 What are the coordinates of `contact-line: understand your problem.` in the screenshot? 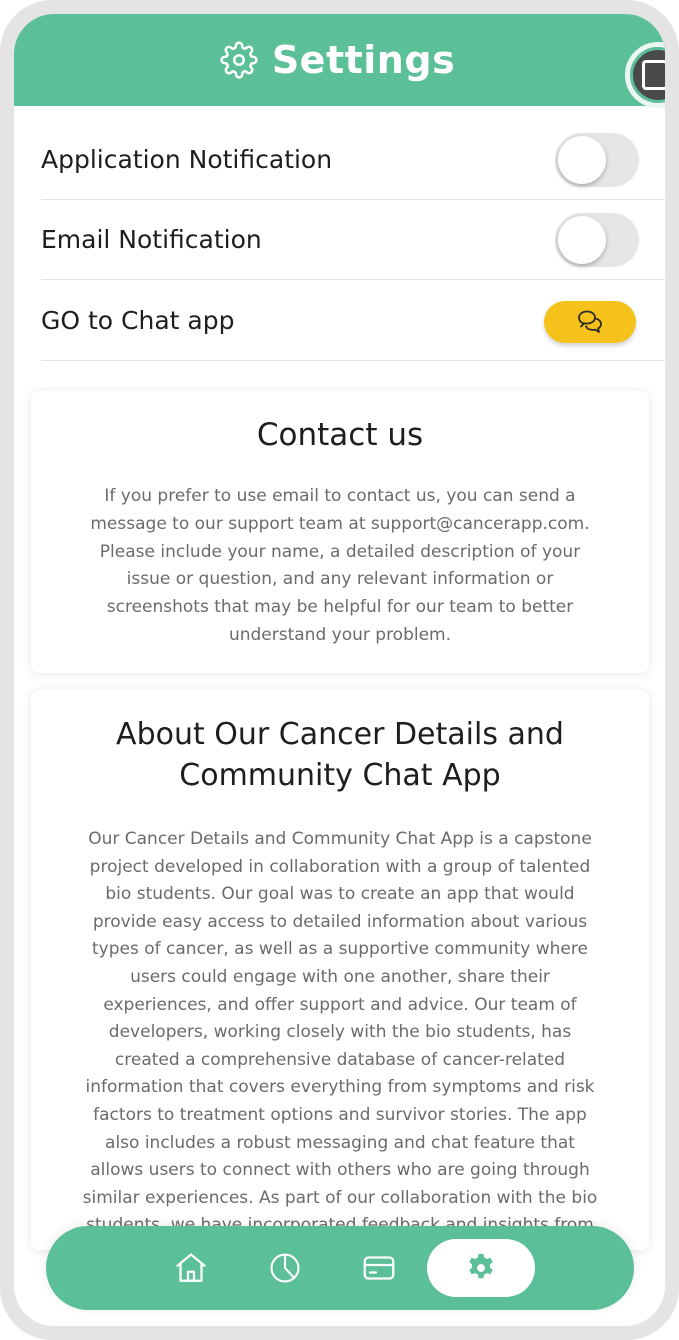 It's located at (340, 634).